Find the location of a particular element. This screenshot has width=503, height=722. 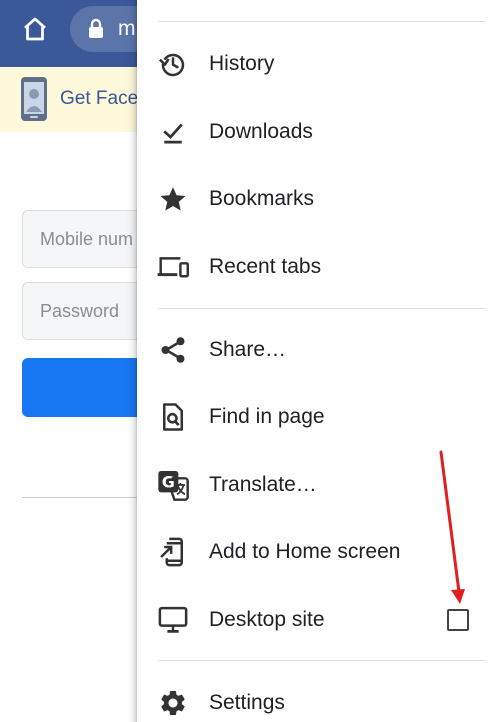

menu-item-desktop-site: Desktop site is located at coordinates (320, 620).